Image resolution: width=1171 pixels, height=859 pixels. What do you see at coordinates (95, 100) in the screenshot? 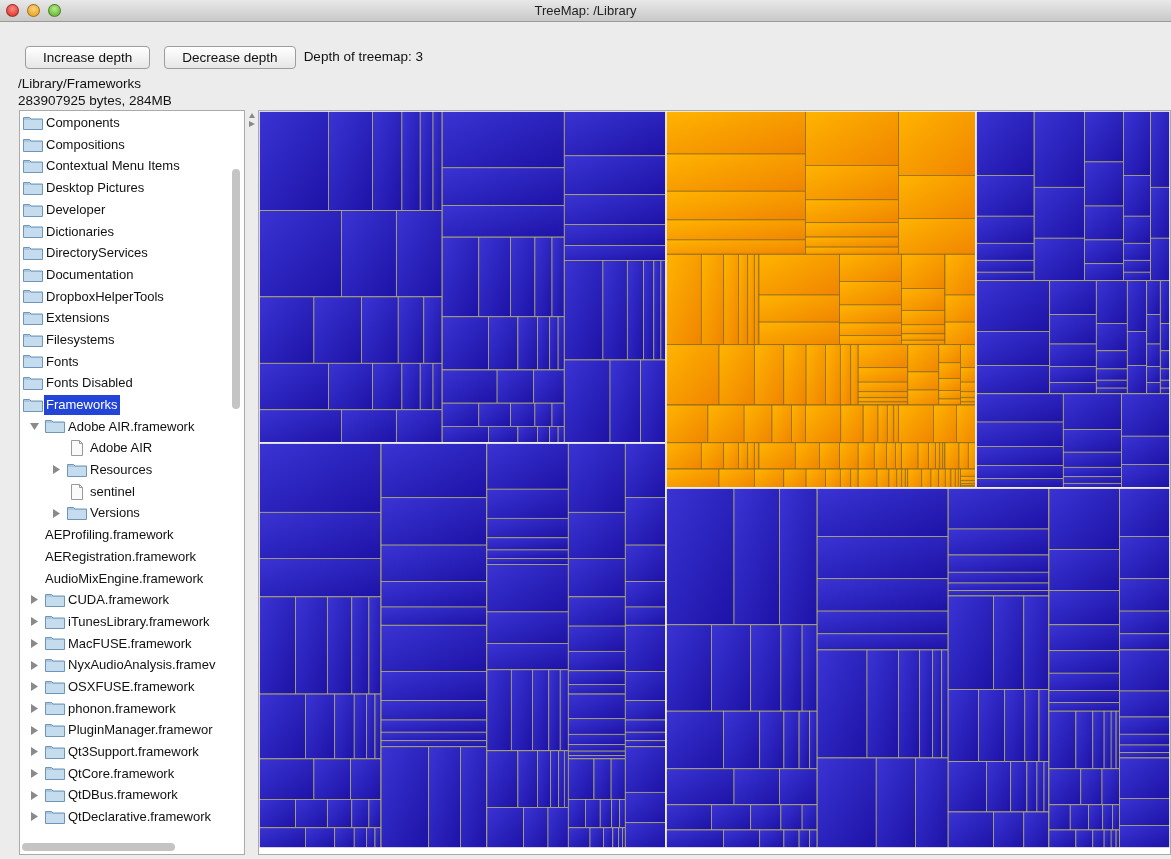
I see `size-label: 283907925 bytes, 284MB` at bounding box center [95, 100].